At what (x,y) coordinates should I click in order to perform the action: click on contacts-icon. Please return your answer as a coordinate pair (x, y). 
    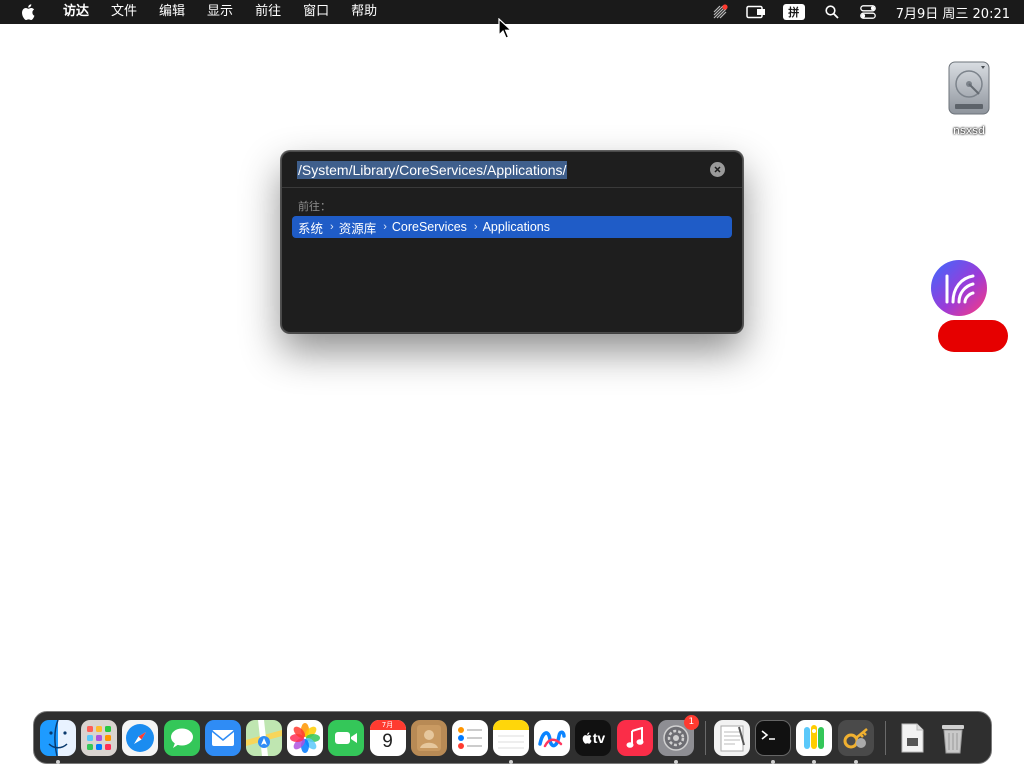
    Looking at the image, I should click on (428, 737).